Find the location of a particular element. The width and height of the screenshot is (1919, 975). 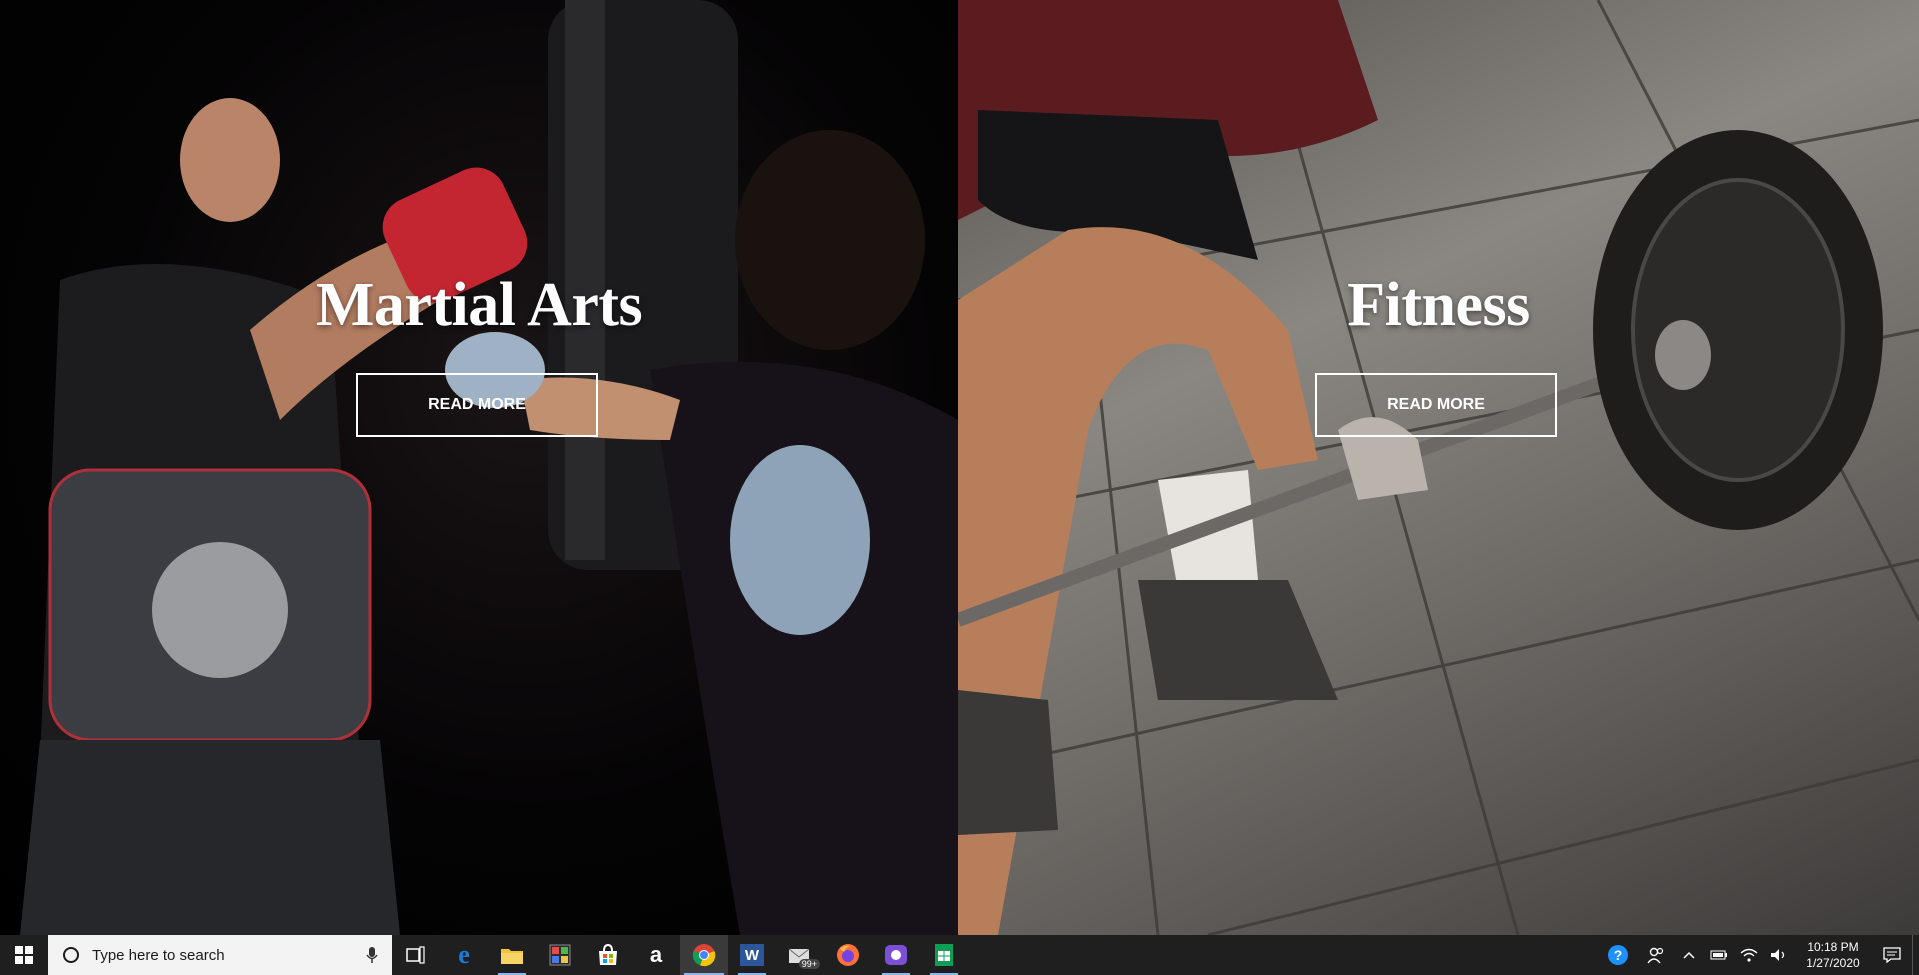

volume-button is located at coordinates (1779, 955).